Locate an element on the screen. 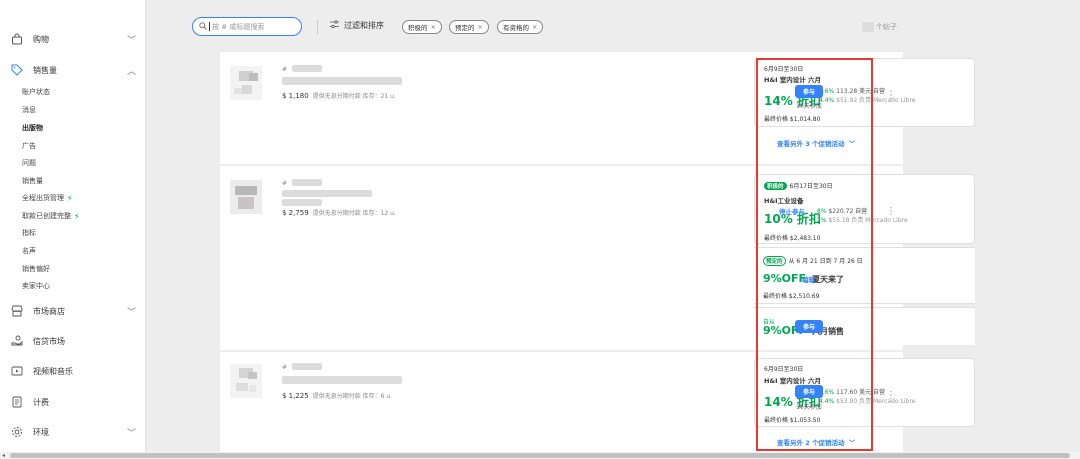 The width and height of the screenshot is (1080, 459). sidebar-item-seller-center: 卖家中心 is located at coordinates (36, 286).